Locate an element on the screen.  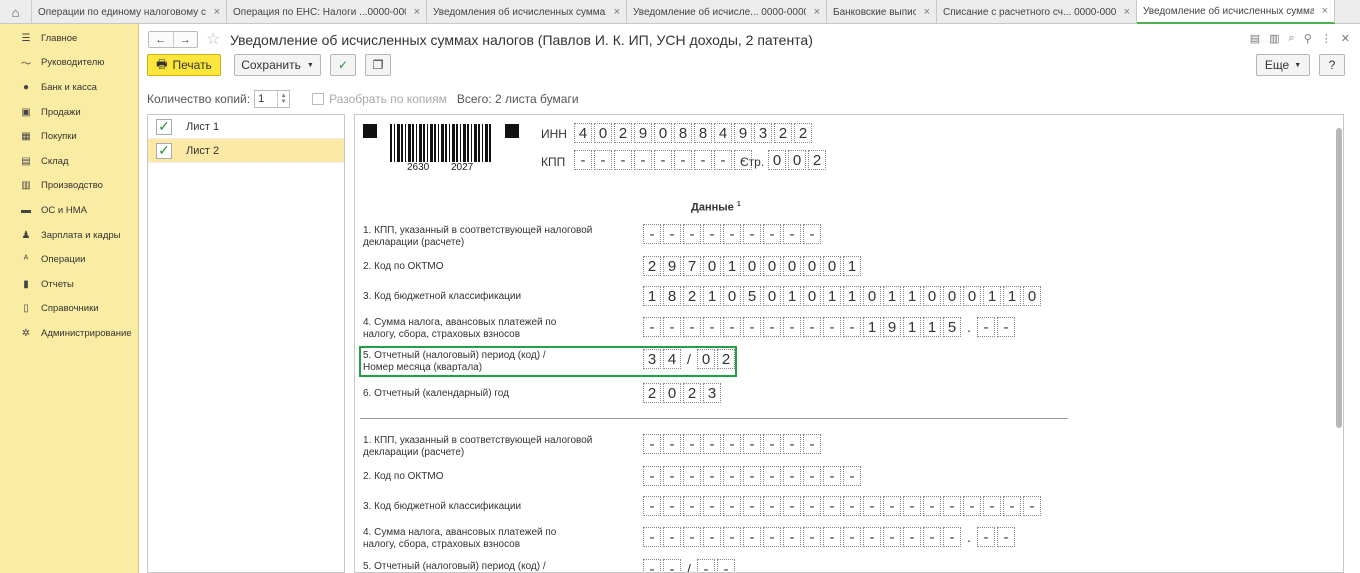
scrollbar-thumb is located at coordinates (1339, 278).